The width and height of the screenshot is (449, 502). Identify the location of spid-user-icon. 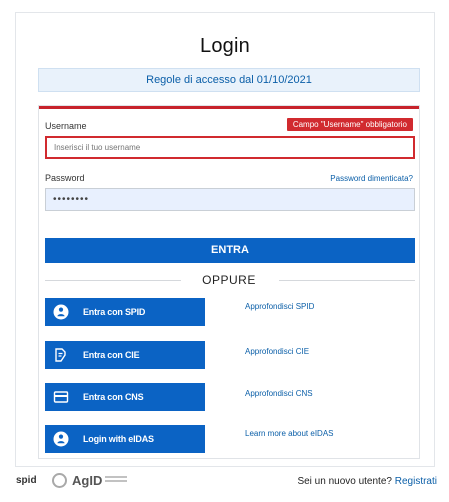
(61, 312).